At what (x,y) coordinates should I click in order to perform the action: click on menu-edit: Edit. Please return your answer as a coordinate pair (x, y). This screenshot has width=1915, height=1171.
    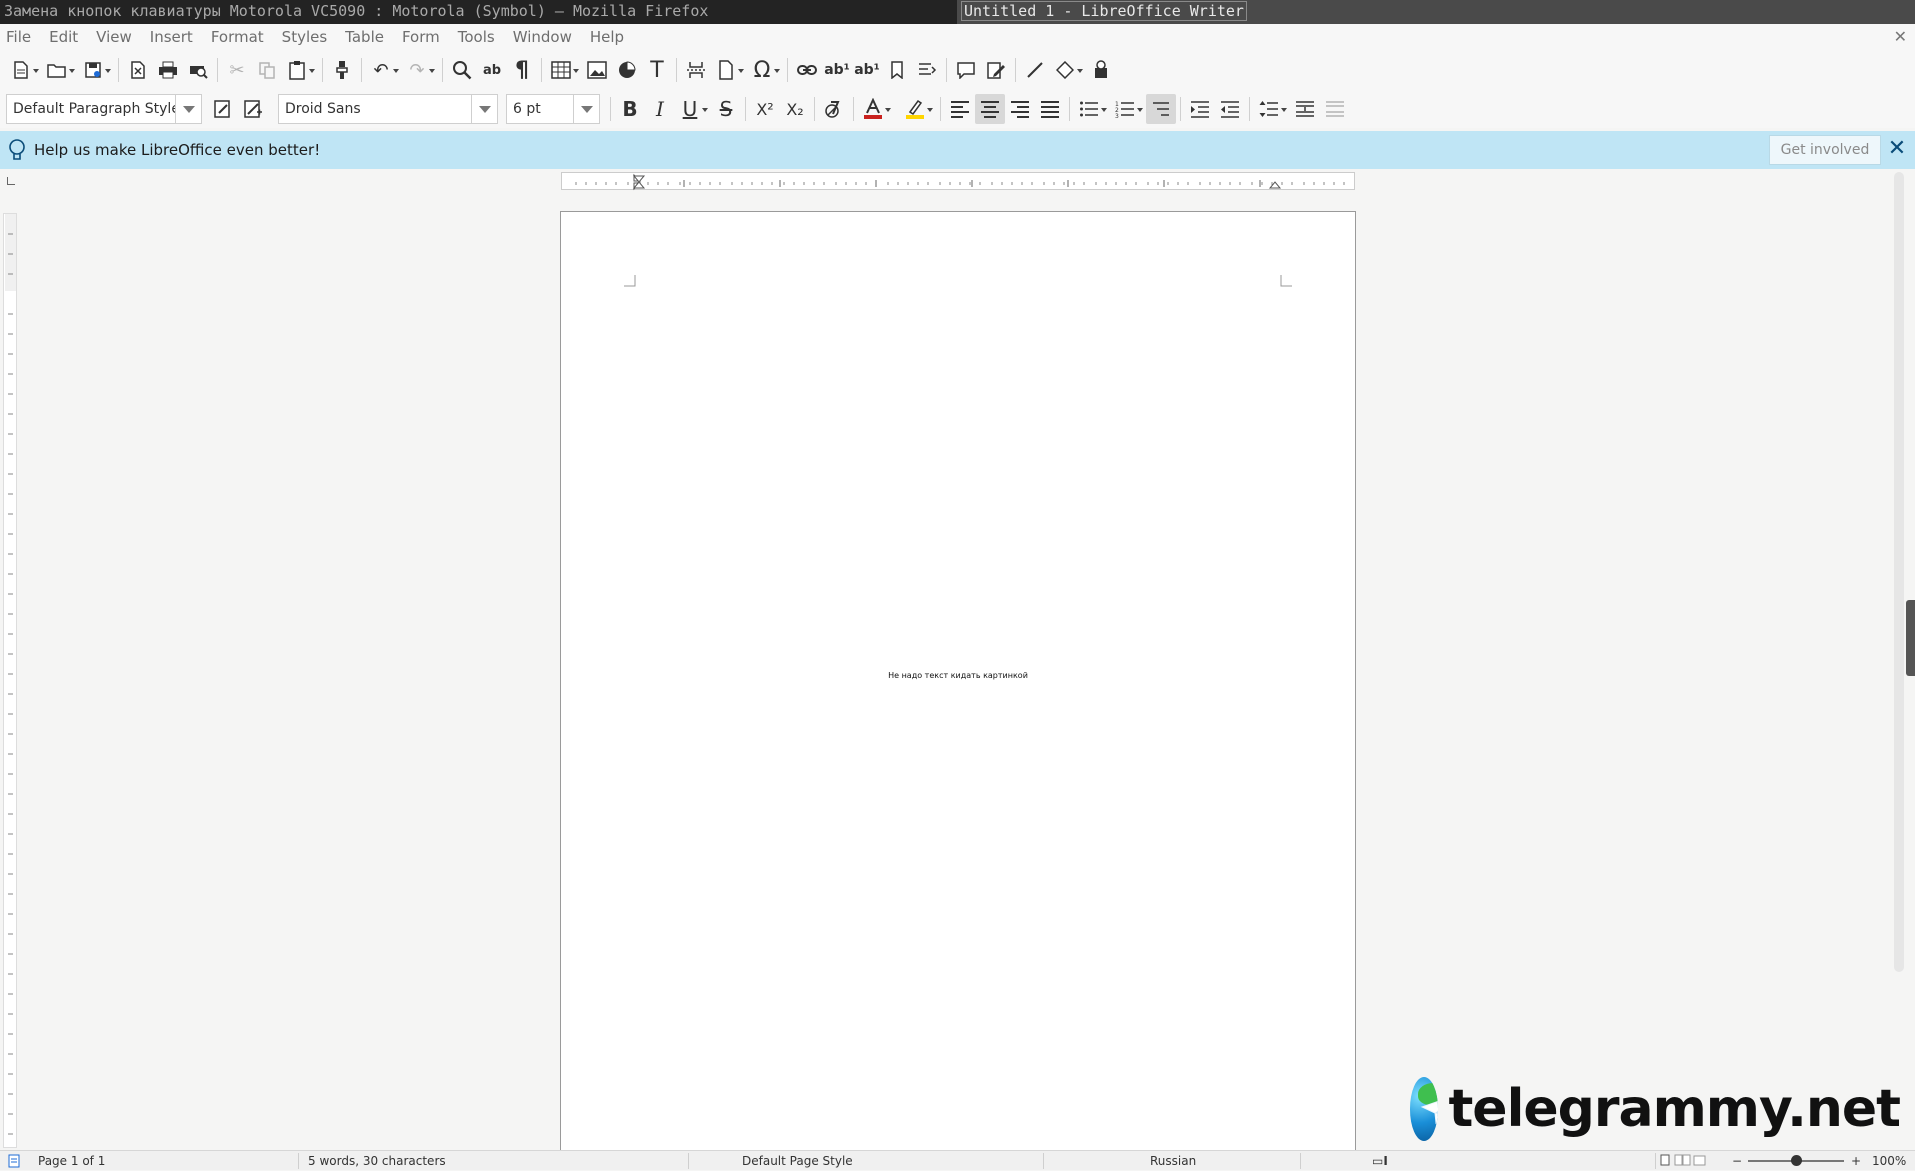
    Looking at the image, I should click on (63, 37).